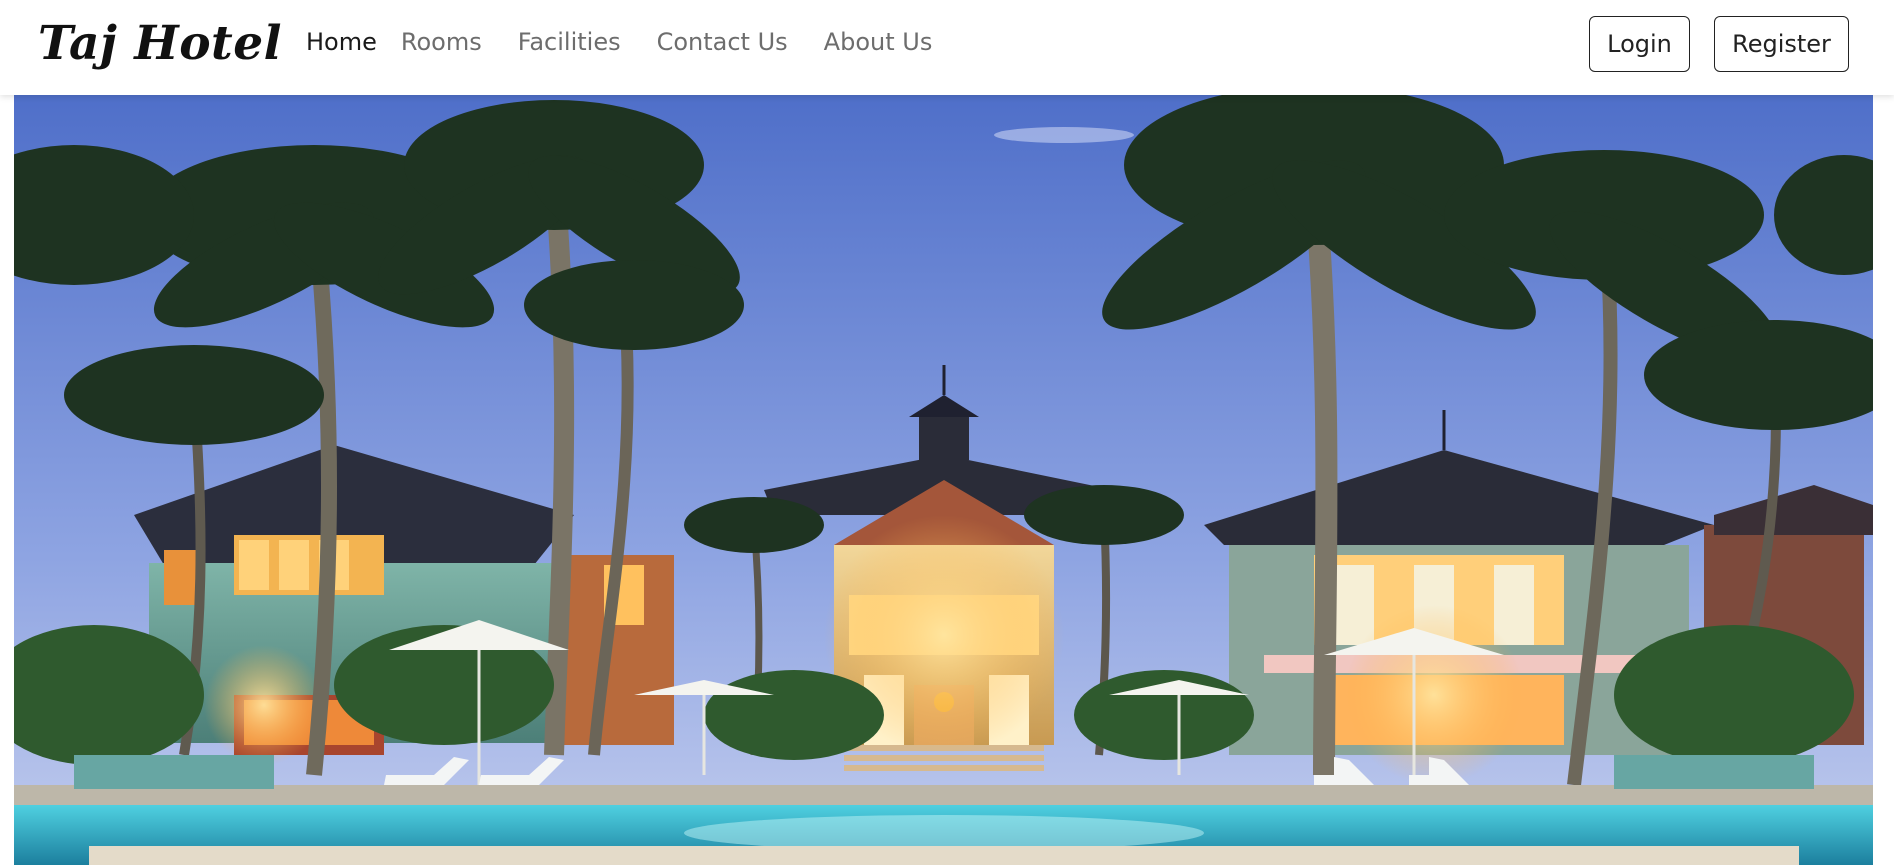 The image size is (1894, 865). What do you see at coordinates (944, 855) in the screenshot?
I see `hero-info-strip` at bounding box center [944, 855].